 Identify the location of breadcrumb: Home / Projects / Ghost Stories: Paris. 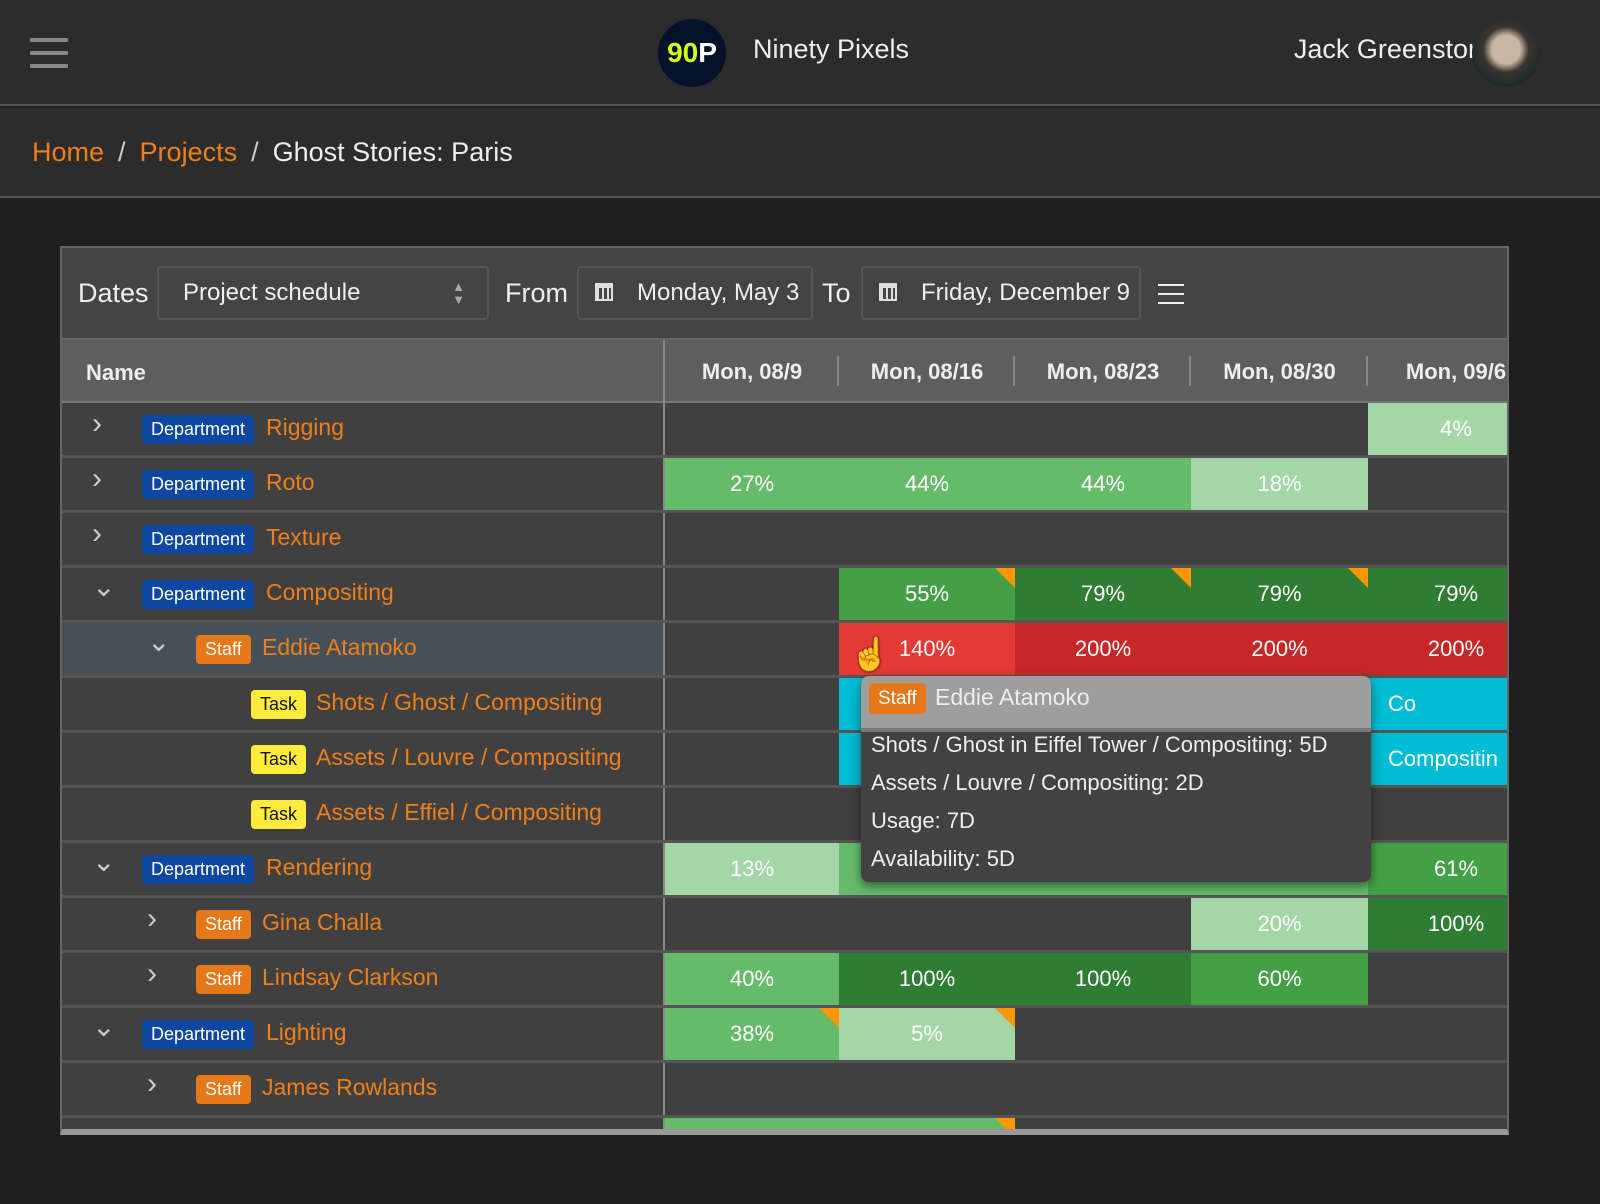
(800, 153).